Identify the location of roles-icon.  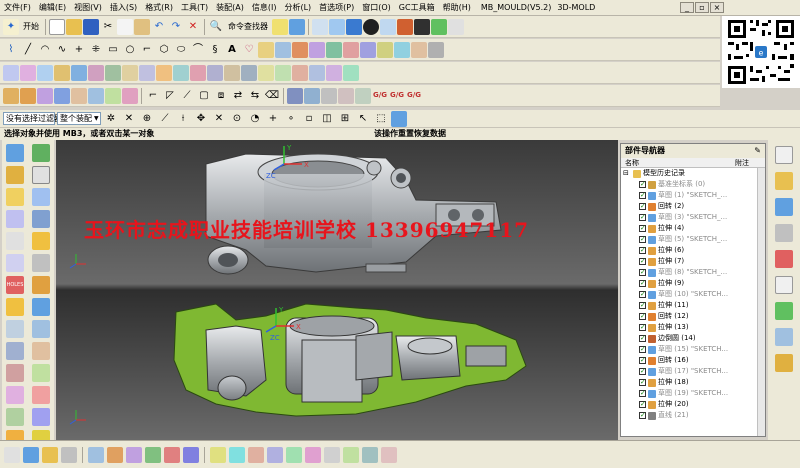
(280, 26).